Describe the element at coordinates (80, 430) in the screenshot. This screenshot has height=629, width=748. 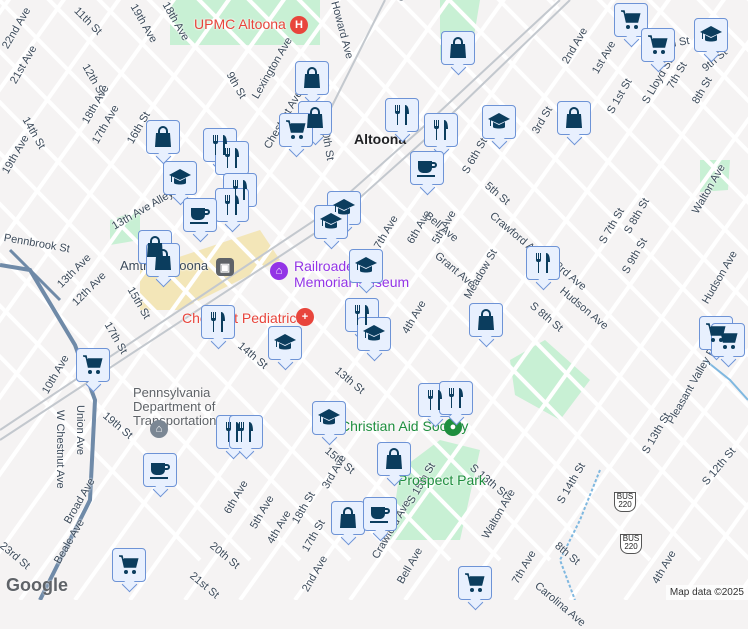
I see `street-label: Union Ave` at that location.